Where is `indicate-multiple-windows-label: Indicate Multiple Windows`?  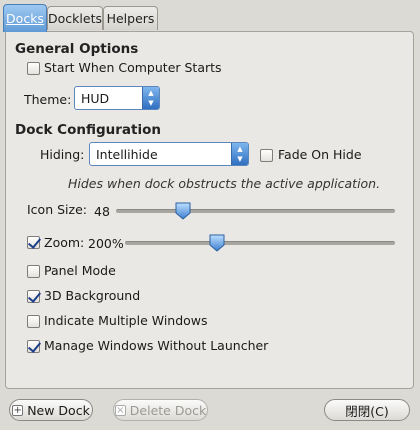 indicate-multiple-windows-label: Indicate Multiple Windows is located at coordinates (126, 320).